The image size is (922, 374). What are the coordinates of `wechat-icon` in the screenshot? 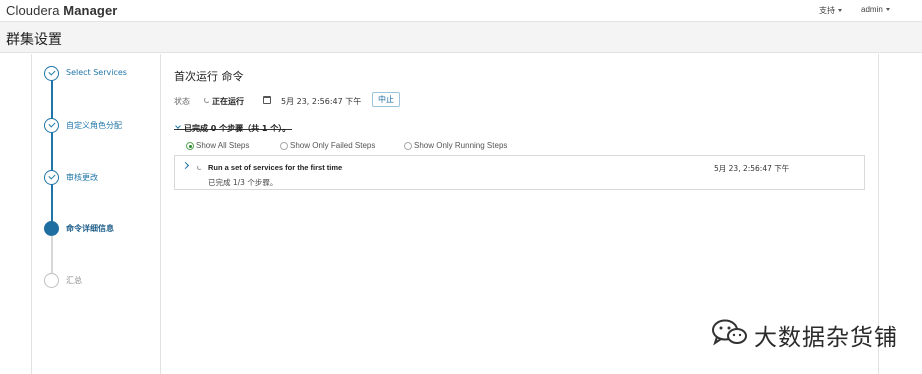 It's located at (729, 332).